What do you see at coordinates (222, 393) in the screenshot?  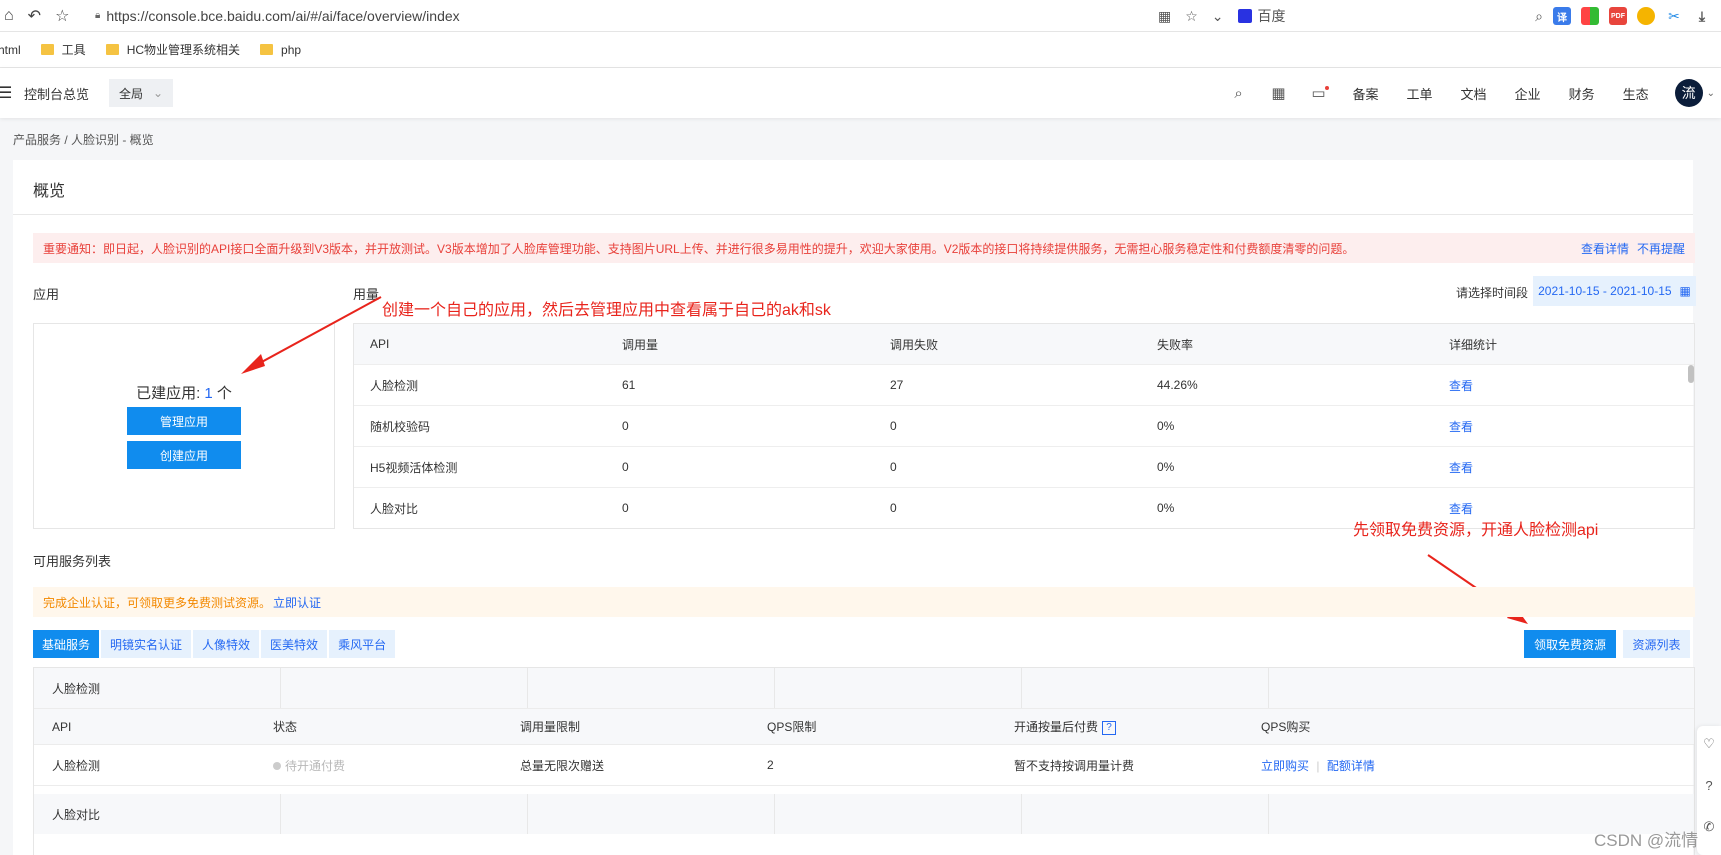 I see `app-count-suffix: 个` at bounding box center [222, 393].